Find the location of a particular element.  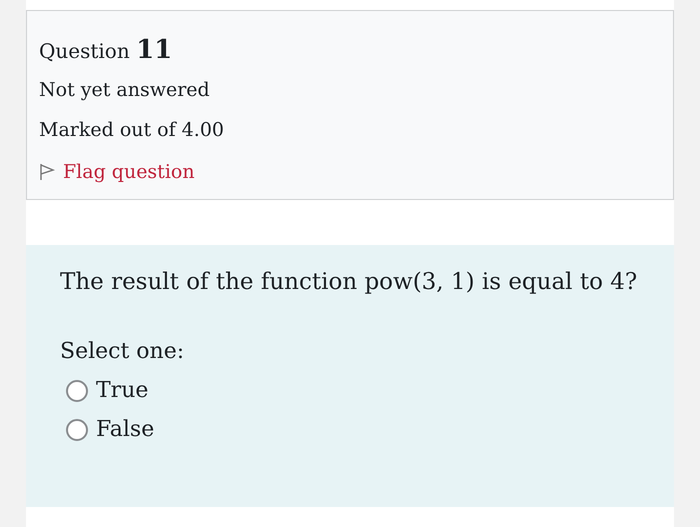

select-prompt: Select one: is located at coordinates (123, 351).